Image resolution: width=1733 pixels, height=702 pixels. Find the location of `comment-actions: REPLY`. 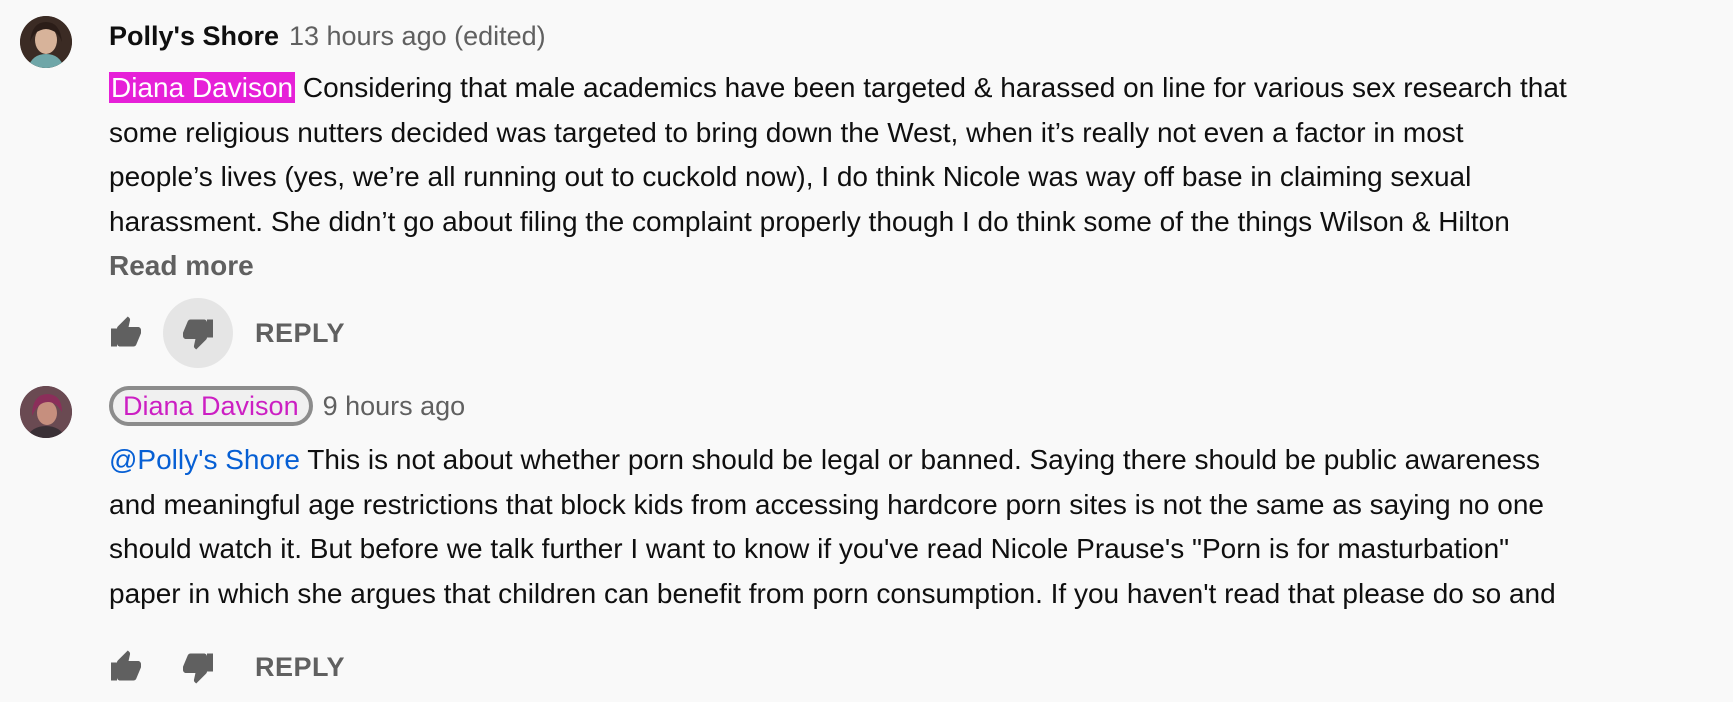

comment-actions: REPLY is located at coordinates (227, 333).